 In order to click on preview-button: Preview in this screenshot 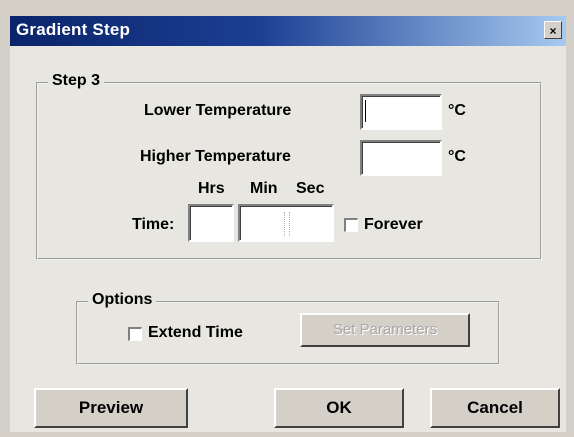, I will do `click(111, 408)`.